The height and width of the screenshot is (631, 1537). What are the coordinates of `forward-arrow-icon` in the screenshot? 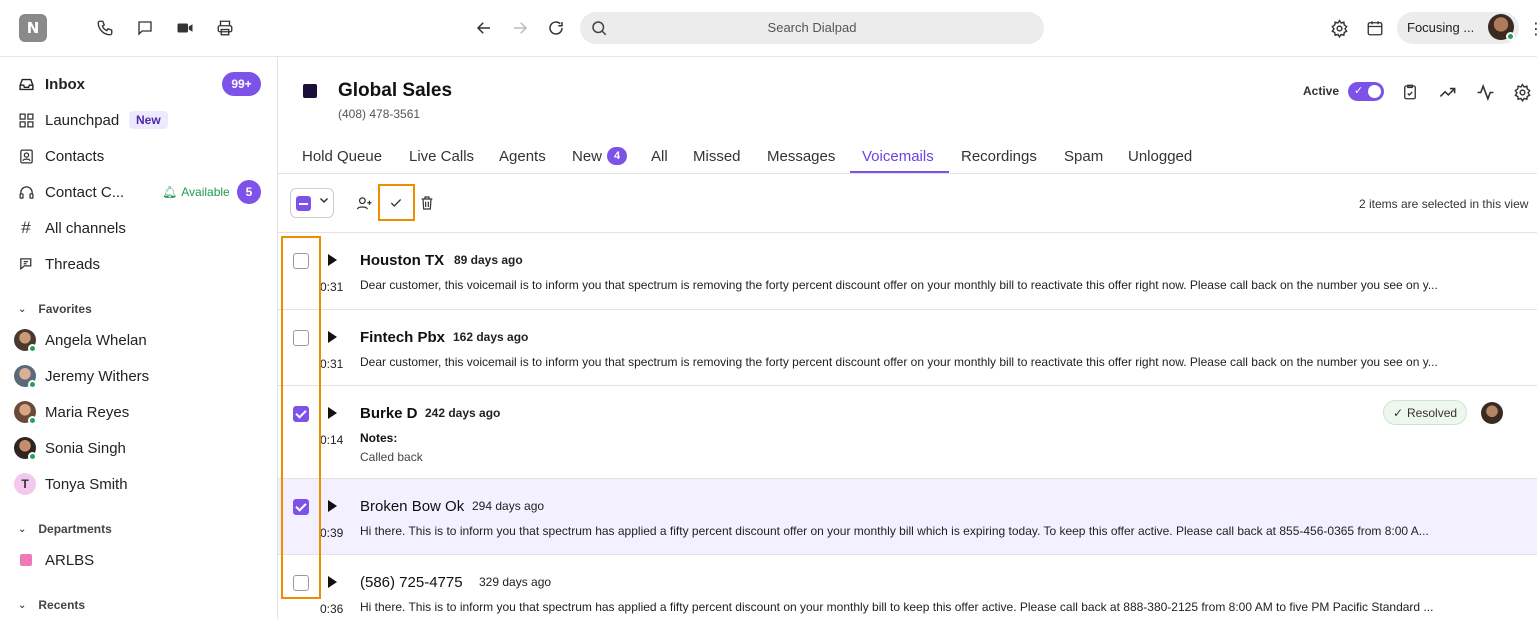 It's located at (520, 28).